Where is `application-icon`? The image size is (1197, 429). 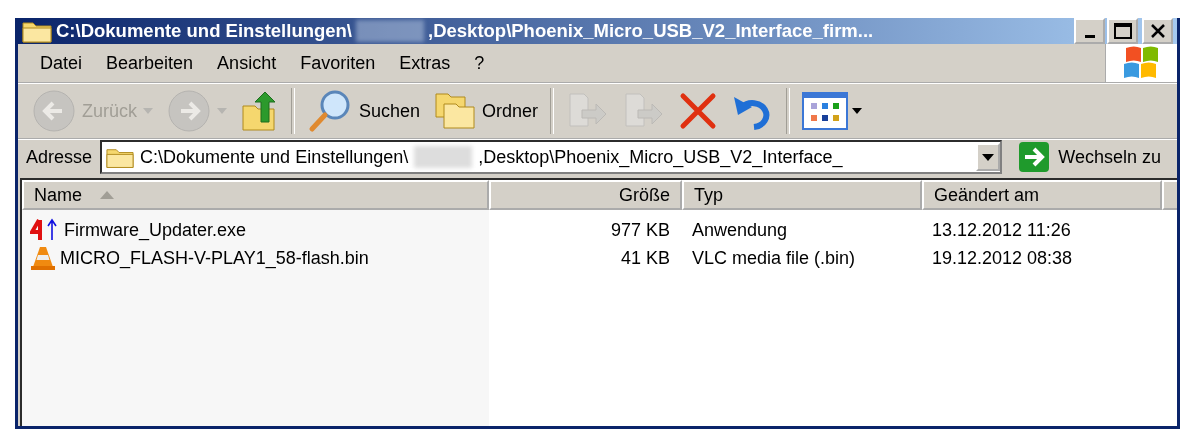 application-icon is located at coordinates (45, 230).